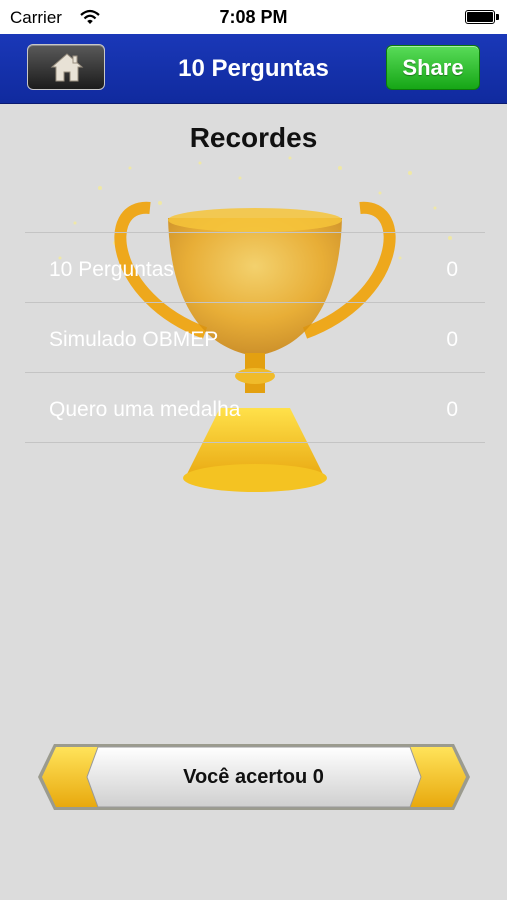 The image size is (507, 900). I want to click on record-row: Simulado OBMEP 0, so click(255, 337).